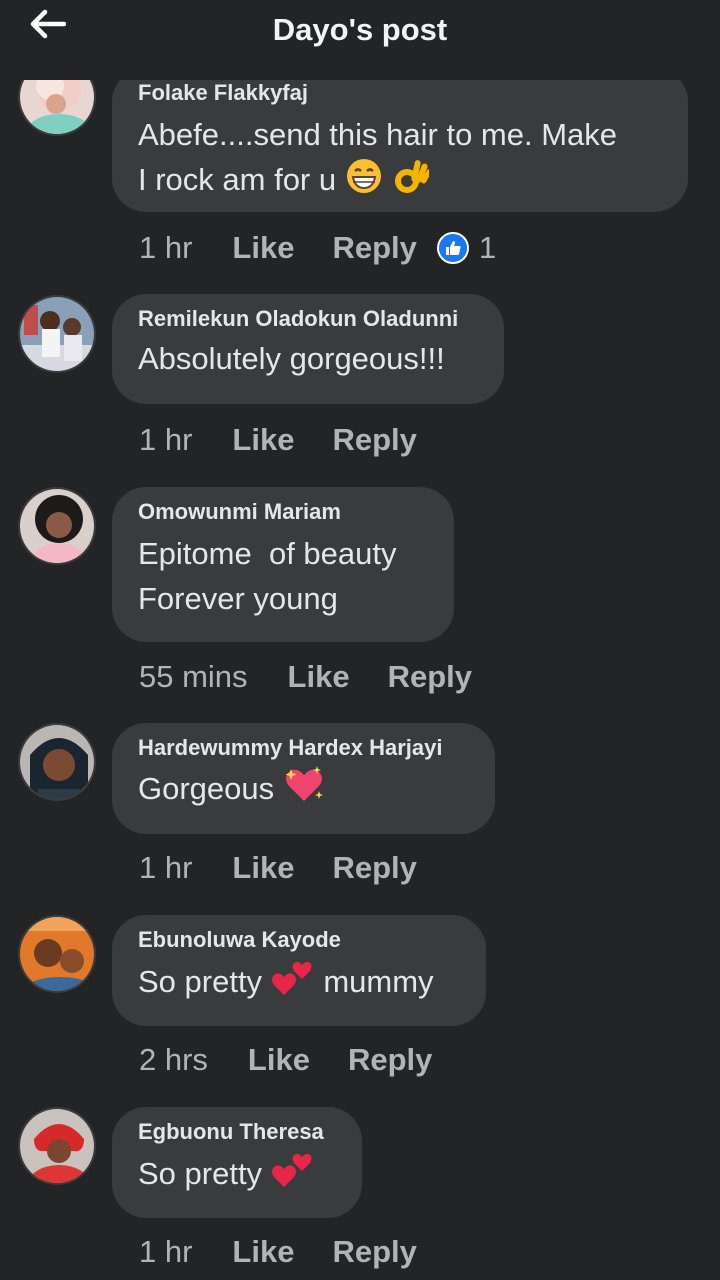 This screenshot has height=1280, width=720. I want to click on comment-text: Absolutely gorgeous!!!, so click(291, 358).